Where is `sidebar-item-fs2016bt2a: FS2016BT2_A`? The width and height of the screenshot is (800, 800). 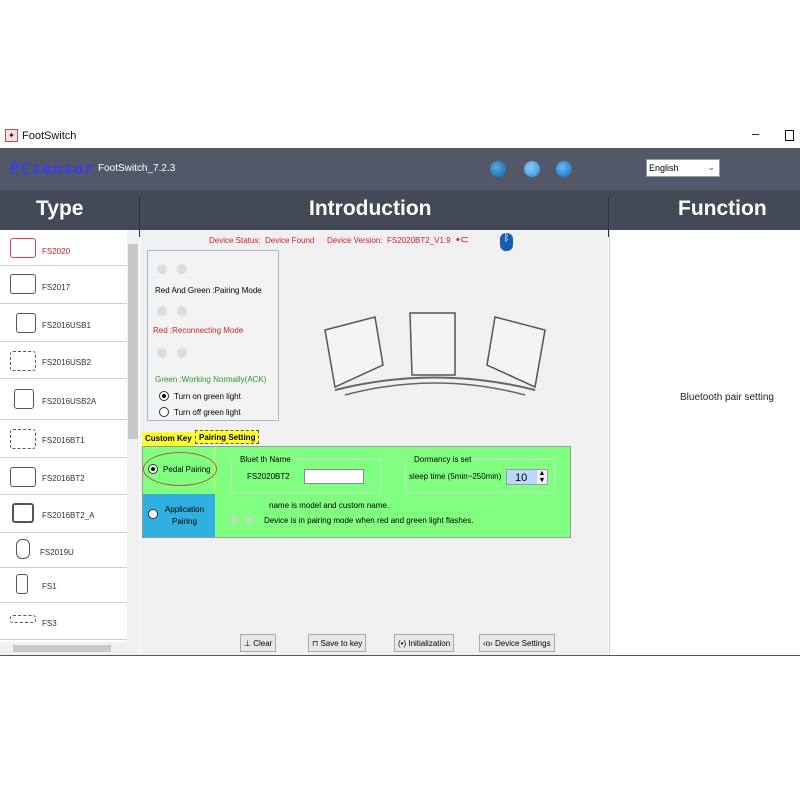 sidebar-item-fs2016bt2a: FS2016BT2_A is located at coordinates (63, 514).